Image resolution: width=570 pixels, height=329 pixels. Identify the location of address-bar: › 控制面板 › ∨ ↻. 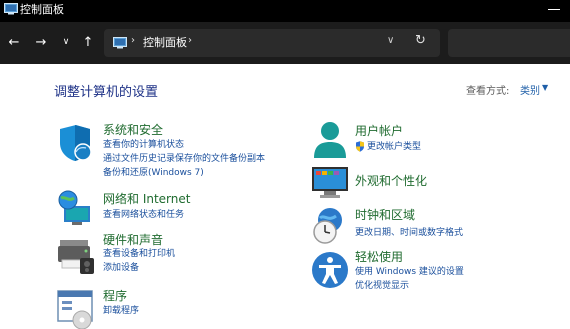
(272, 43).